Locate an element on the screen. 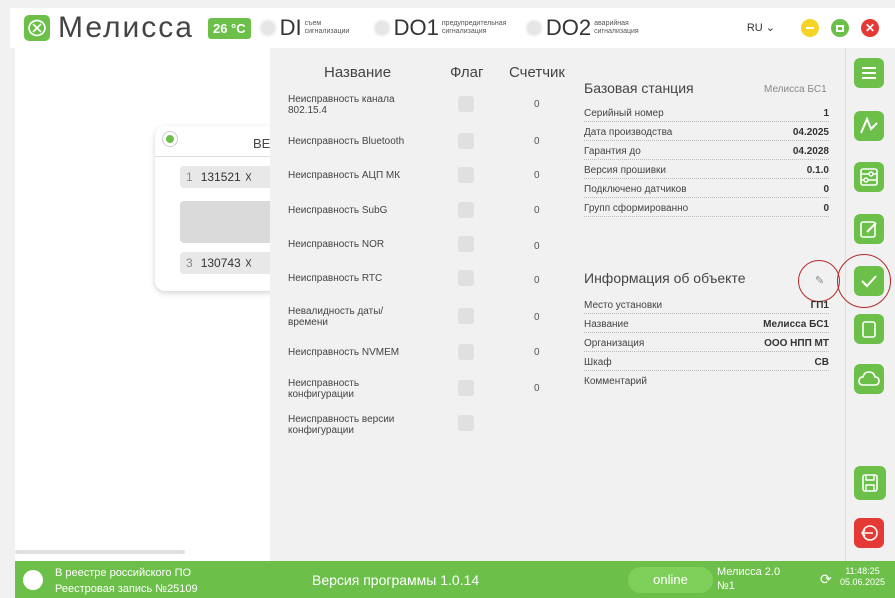 The image size is (895, 598). datetime: 11:48:25 05.06.2025 is located at coordinates (862, 577).